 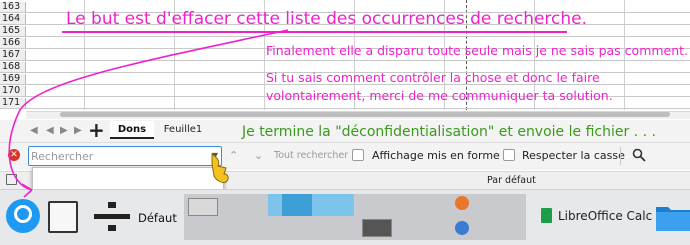 I want to click on libreoffice-calc-icon, so click(x=546, y=215).